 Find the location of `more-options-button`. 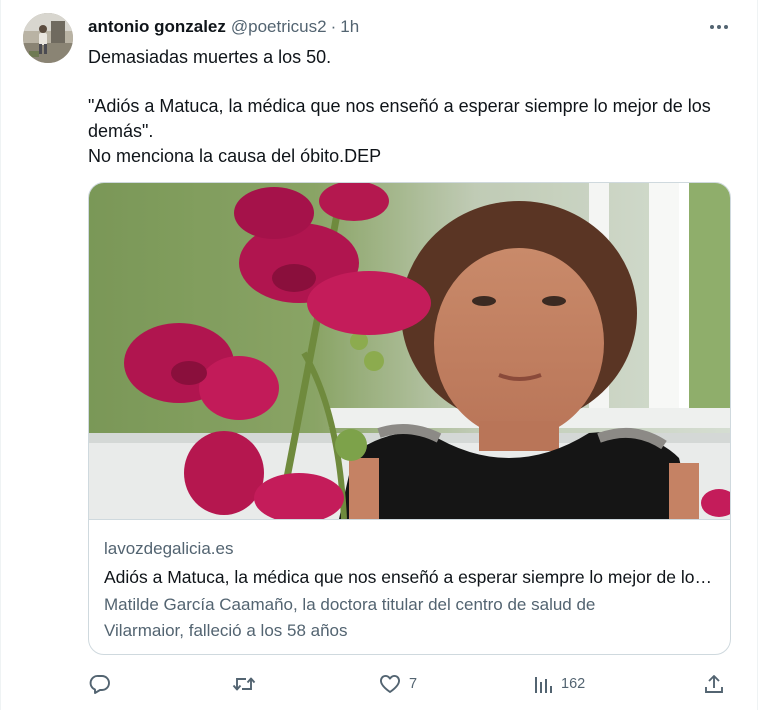

more-options-button is located at coordinates (719, 26).